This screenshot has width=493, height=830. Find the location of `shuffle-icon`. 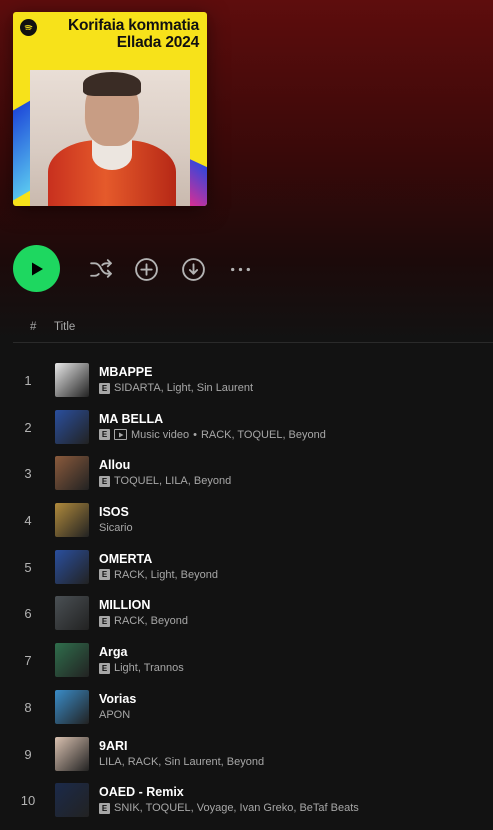

shuffle-icon is located at coordinates (100, 268).